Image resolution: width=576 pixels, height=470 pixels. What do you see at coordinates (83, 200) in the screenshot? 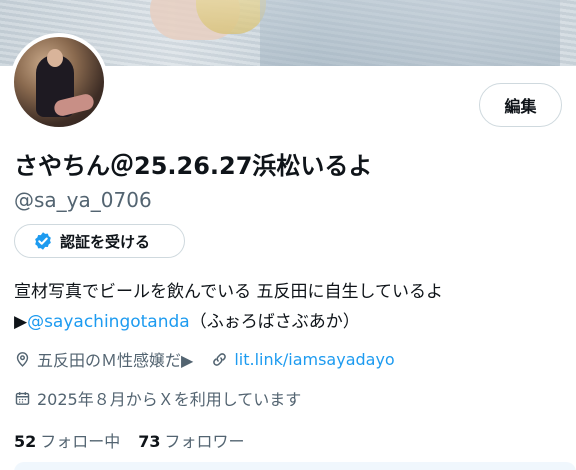
I see `username-handle: @sa_ya_0706` at bounding box center [83, 200].